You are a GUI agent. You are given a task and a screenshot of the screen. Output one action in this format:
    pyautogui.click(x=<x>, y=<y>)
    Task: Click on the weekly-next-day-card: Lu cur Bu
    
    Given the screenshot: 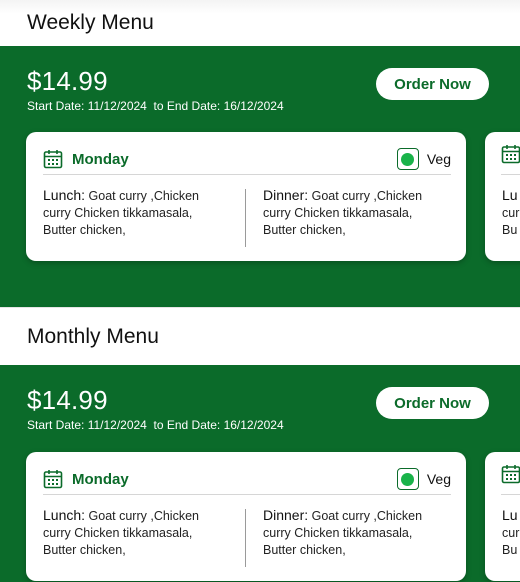 What is the action you would take?
    pyautogui.click(x=502, y=196)
    